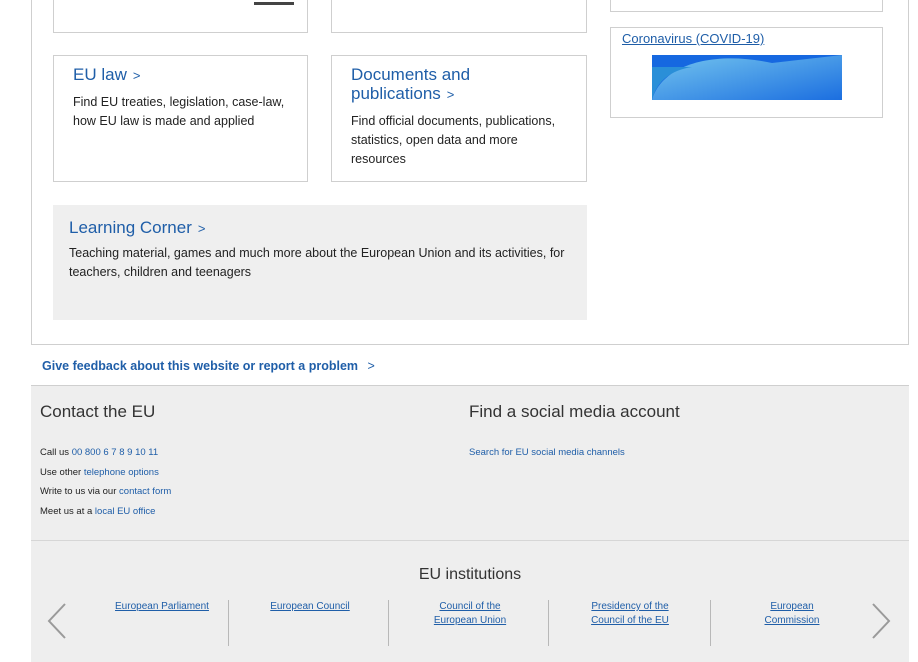 Image resolution: width=918 pixels, height=662 pixels. I want to click on covid-link: Coronavirus (COVID-19), so click(693, 38).